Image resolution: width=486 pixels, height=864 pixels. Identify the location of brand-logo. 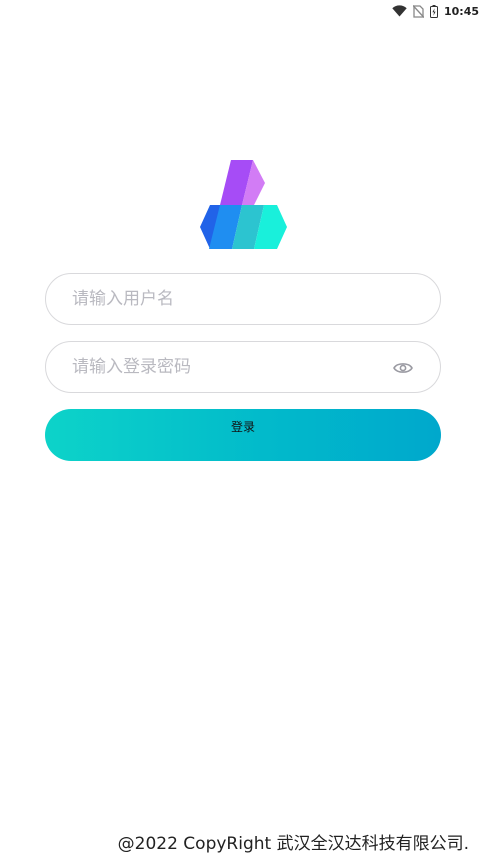
(243, 204).